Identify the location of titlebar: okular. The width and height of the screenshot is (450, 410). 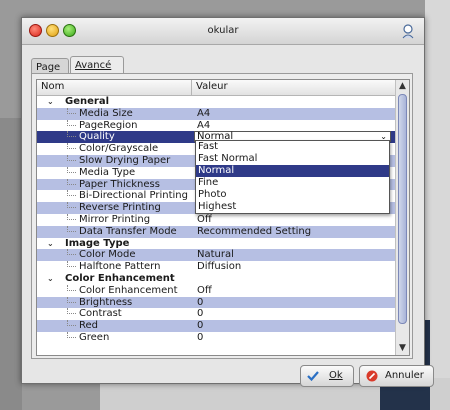
(223, 31).